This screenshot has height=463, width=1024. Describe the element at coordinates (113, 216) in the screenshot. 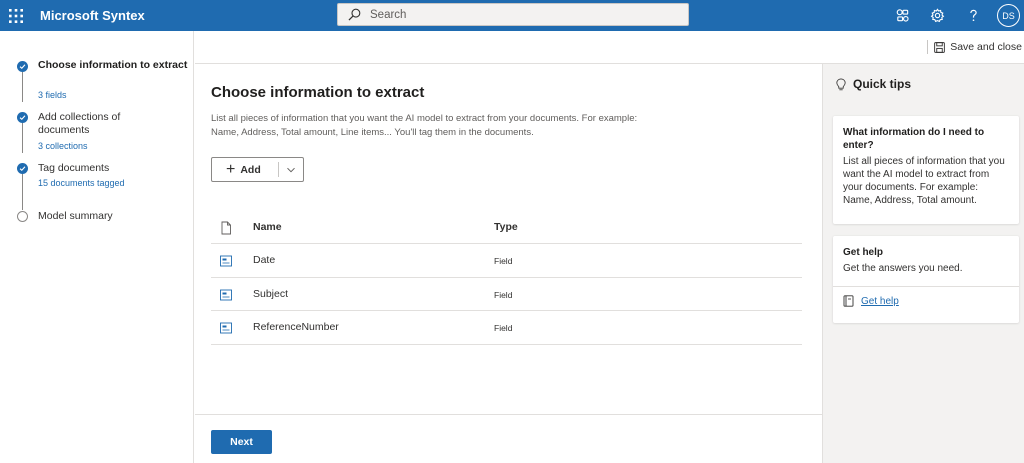

I see `step-model-summary: Model summary` at that location.